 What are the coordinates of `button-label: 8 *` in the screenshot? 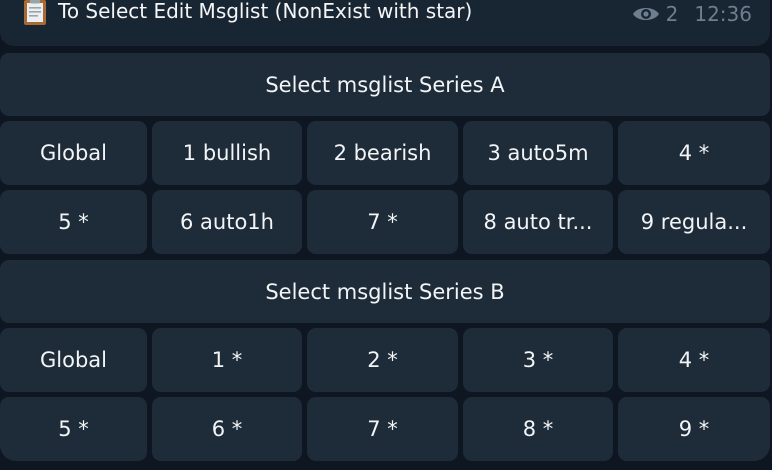 It's located at (538, 429).